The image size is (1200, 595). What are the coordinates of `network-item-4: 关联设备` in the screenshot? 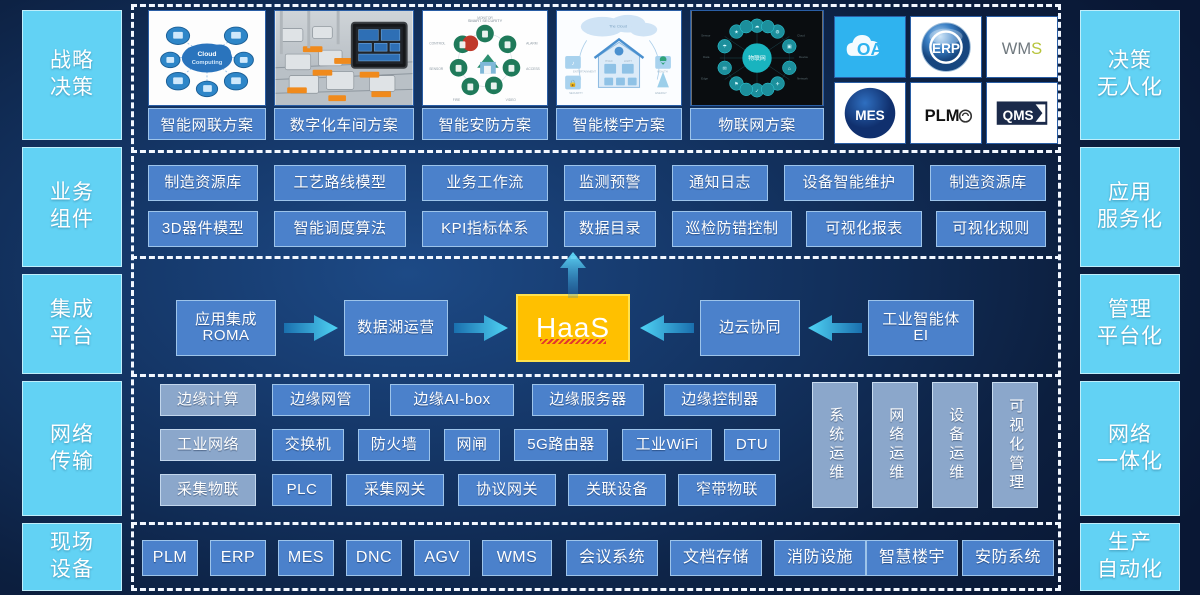 It's located at (617, 490).